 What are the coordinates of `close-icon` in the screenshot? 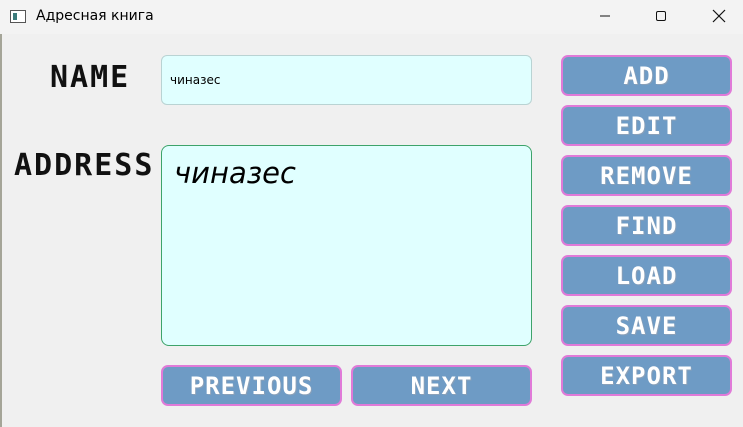 It's located at (719, 16).